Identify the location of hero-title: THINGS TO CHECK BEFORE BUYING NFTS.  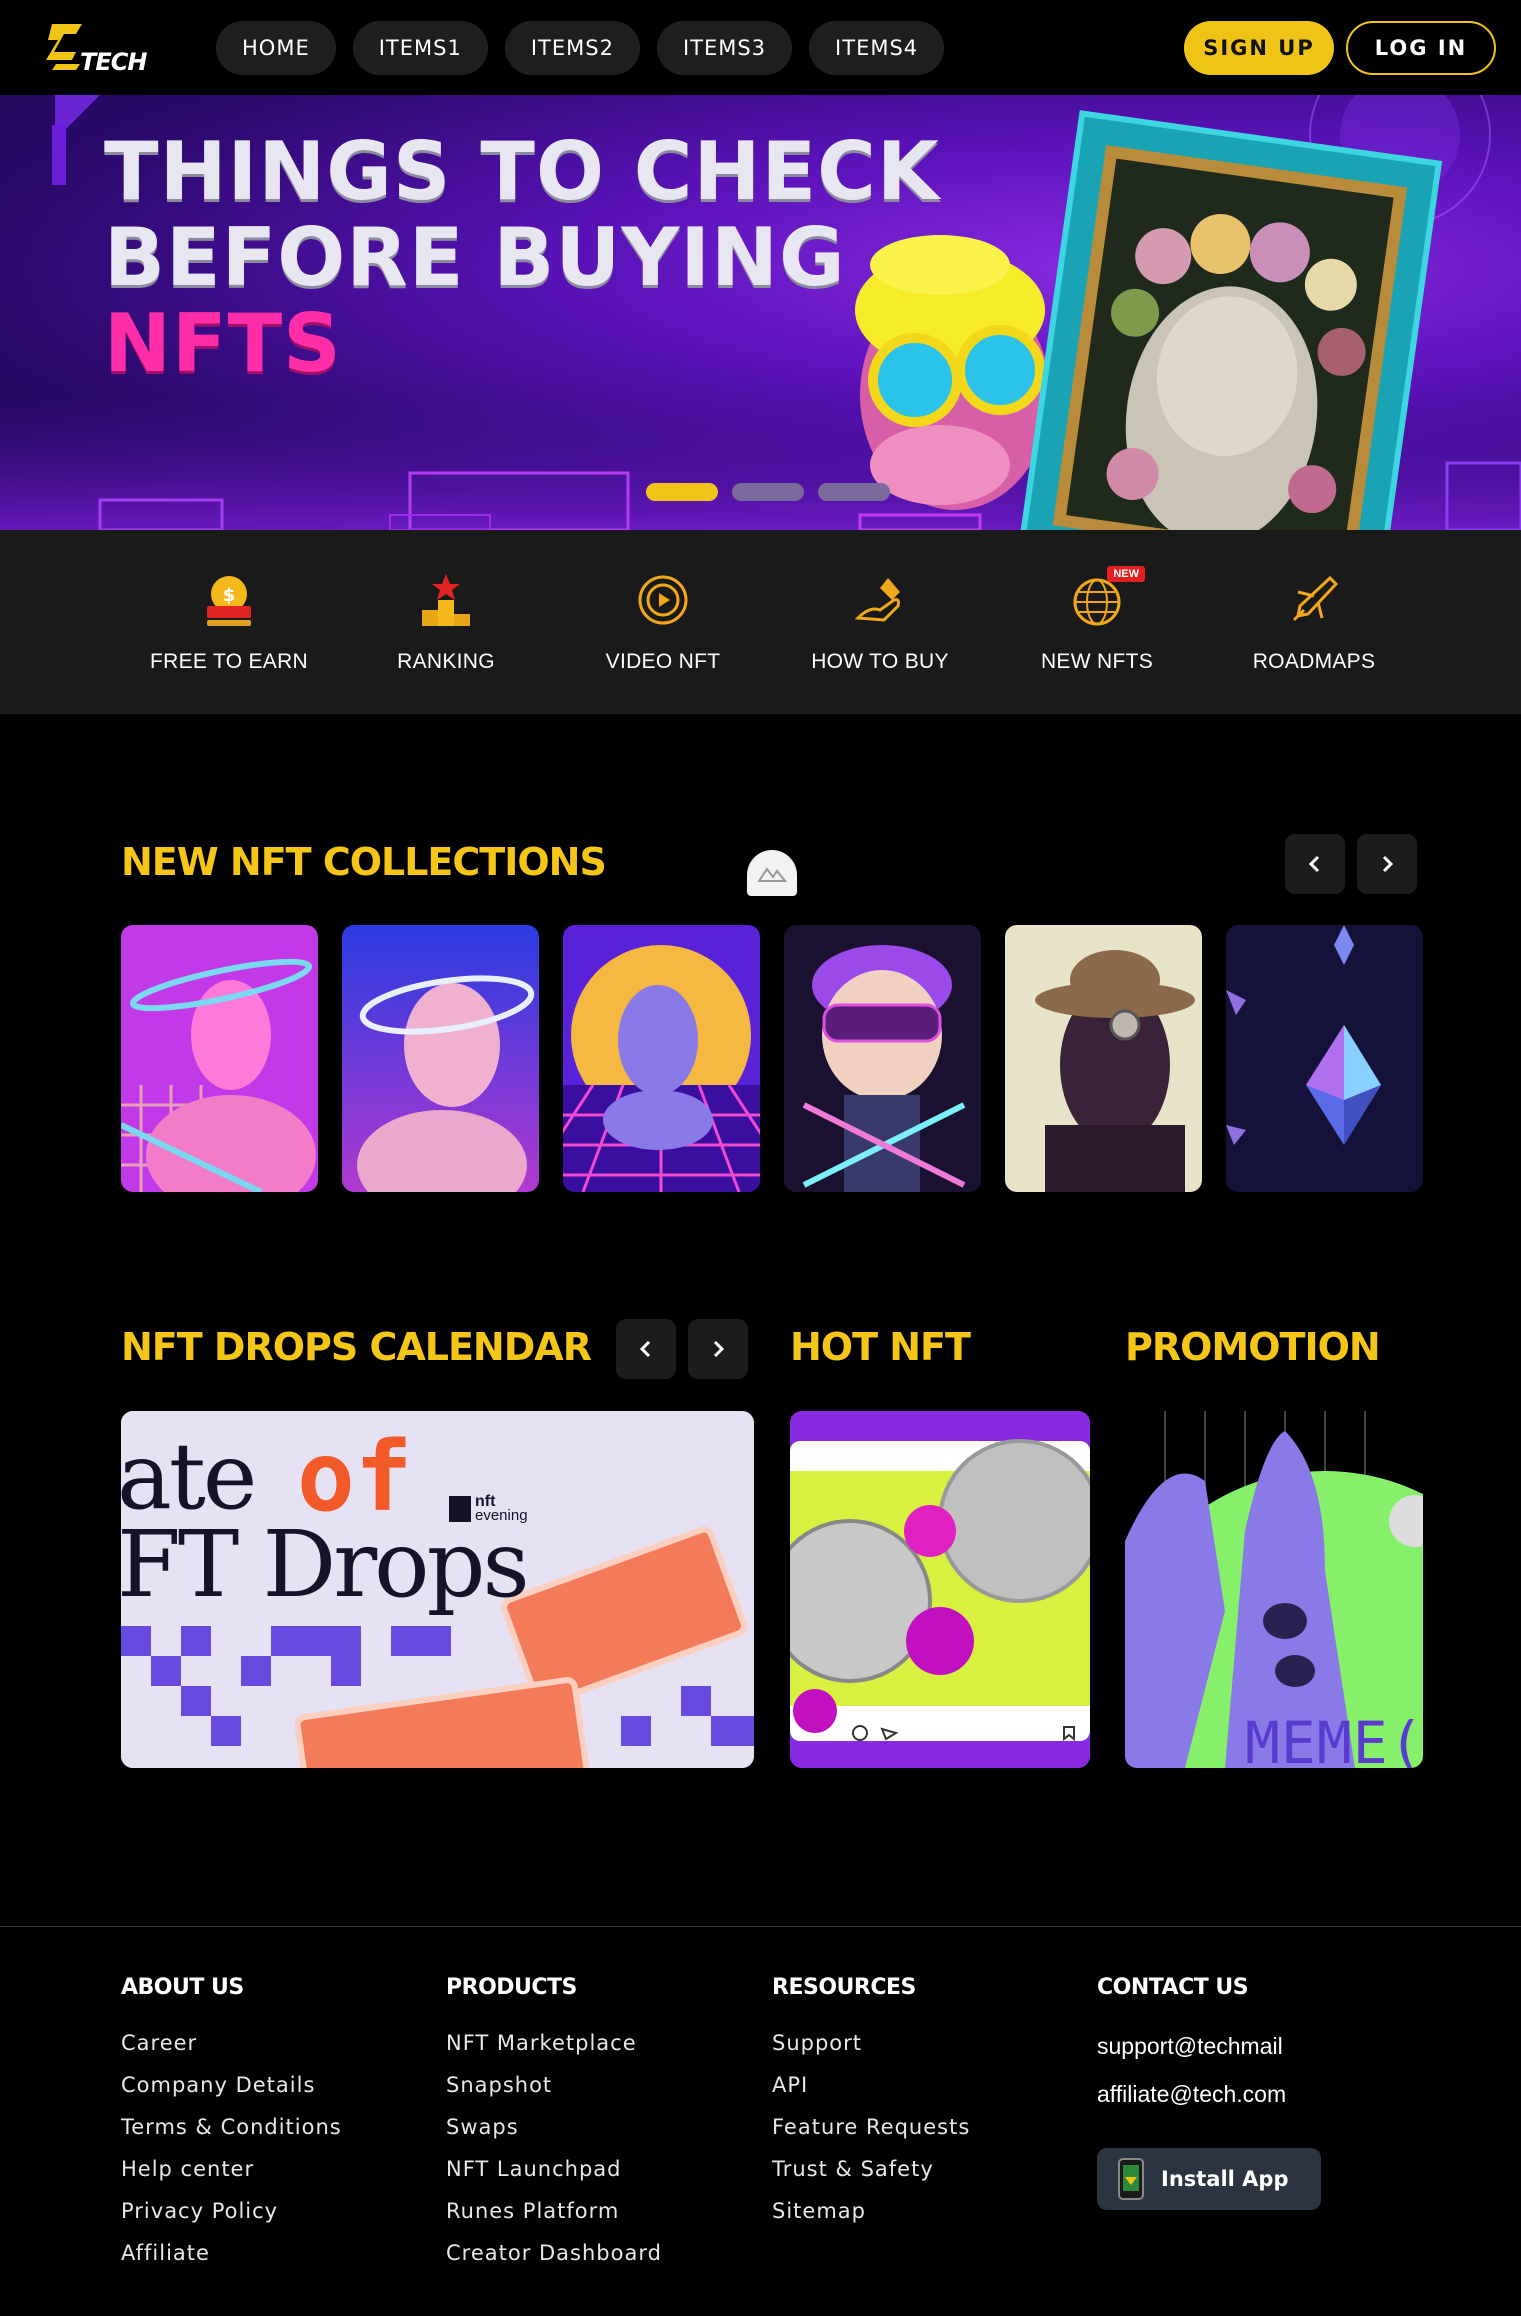
(522, 258).